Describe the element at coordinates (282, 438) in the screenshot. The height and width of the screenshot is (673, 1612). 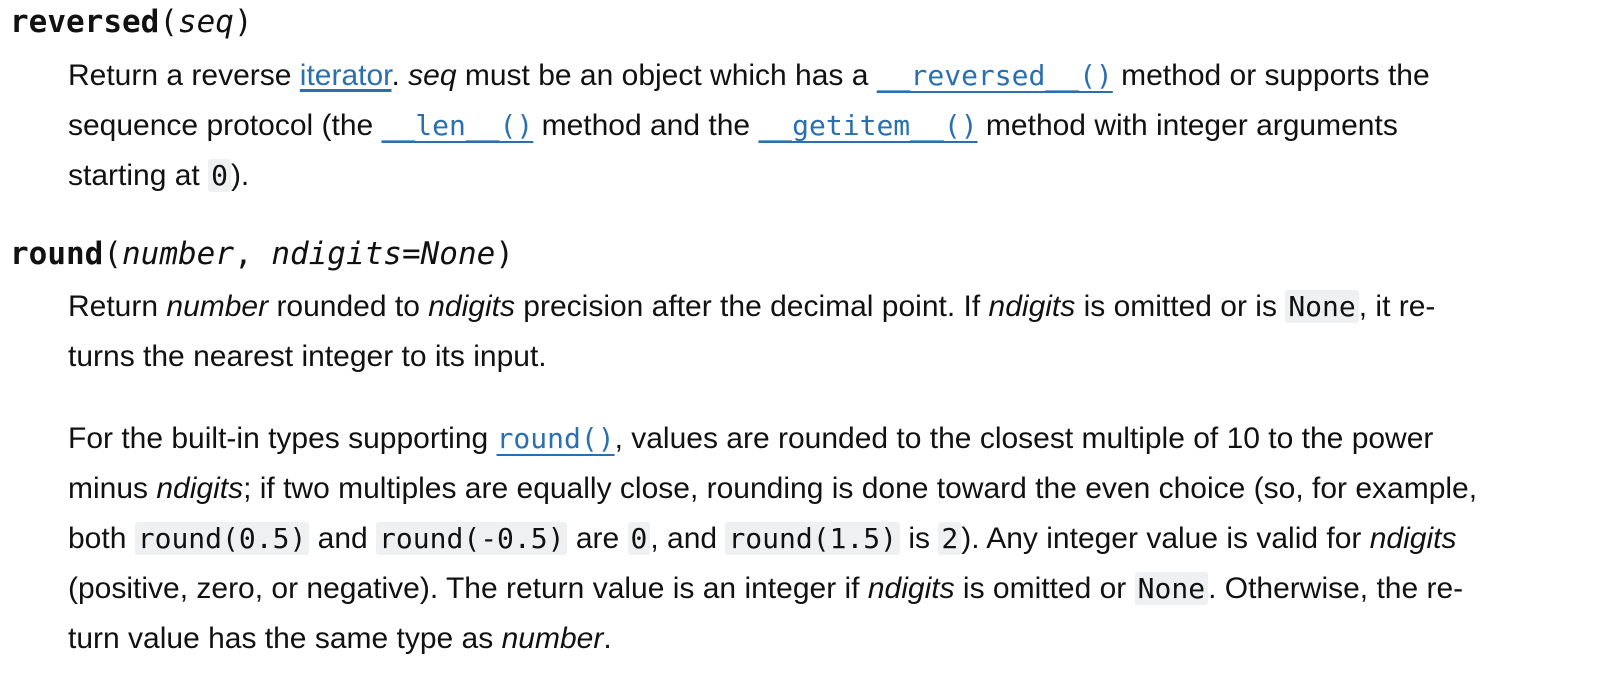
I see `text: For the built-in types supporting` at that location.